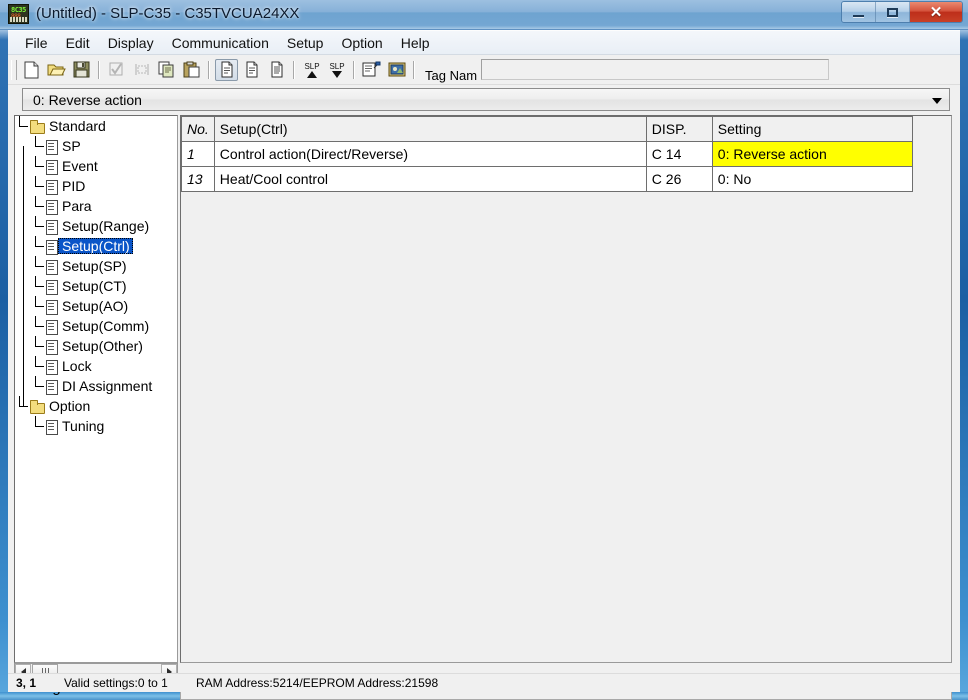 This screenshot has width=968, height=700. Describe the element at coordinates (96, 426) in the screenshot. I see `tree-item-tuning: Tuning` at that location.